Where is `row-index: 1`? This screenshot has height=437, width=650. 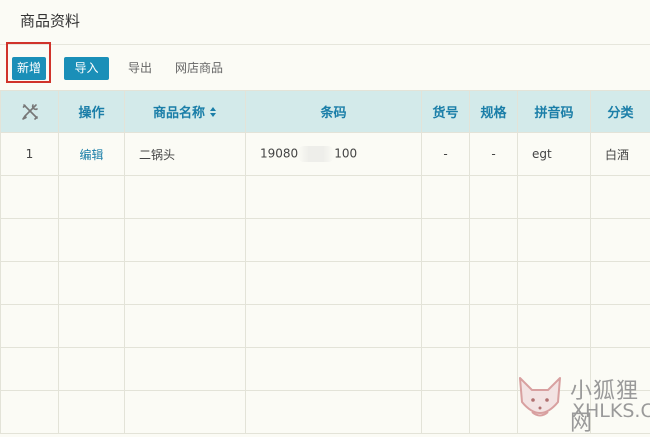
row-index: 1 is located at coordinates (30, 154).